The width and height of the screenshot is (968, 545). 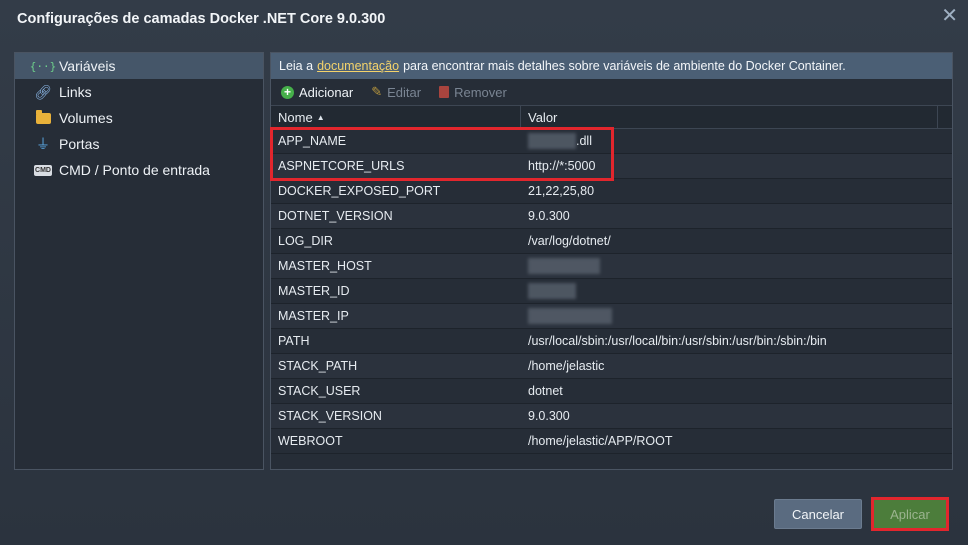 What do you see at coordinates (562, 166) in the screenshot?
I see `variable-value: http://*:5000` at bounding box center [562, 166].